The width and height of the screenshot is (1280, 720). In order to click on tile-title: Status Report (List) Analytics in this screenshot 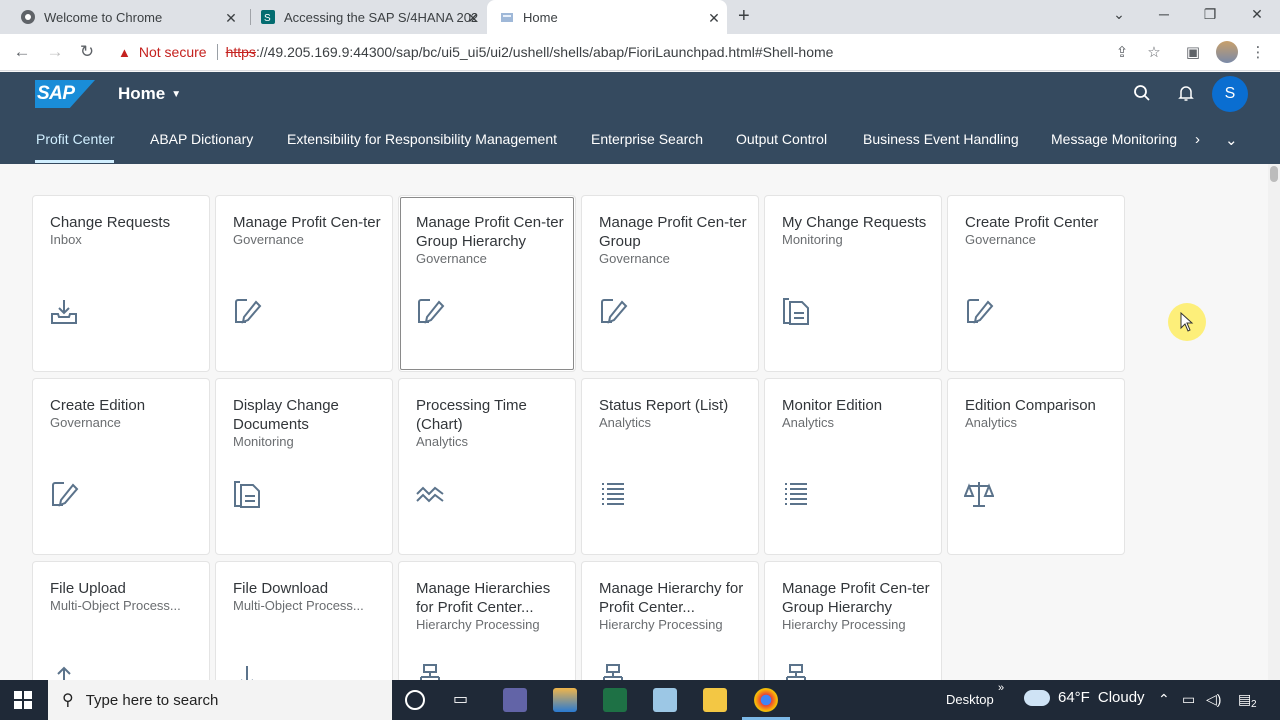, I will do `click(674, 413)`.